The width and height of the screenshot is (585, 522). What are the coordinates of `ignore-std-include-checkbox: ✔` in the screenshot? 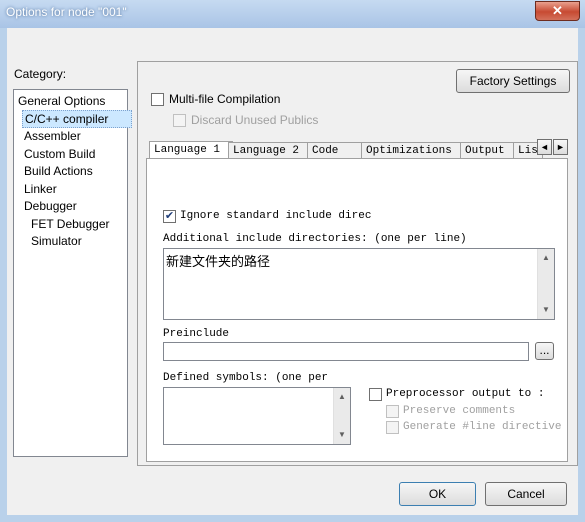 It's located at (169, 216).